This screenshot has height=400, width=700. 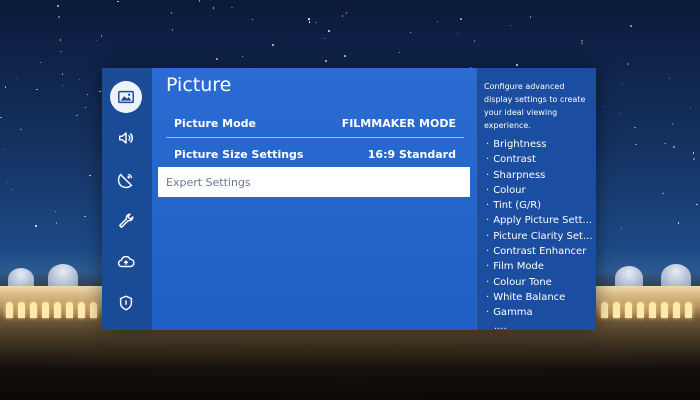 I want to click on broadcasting-icon, so click(x=126, y=180).